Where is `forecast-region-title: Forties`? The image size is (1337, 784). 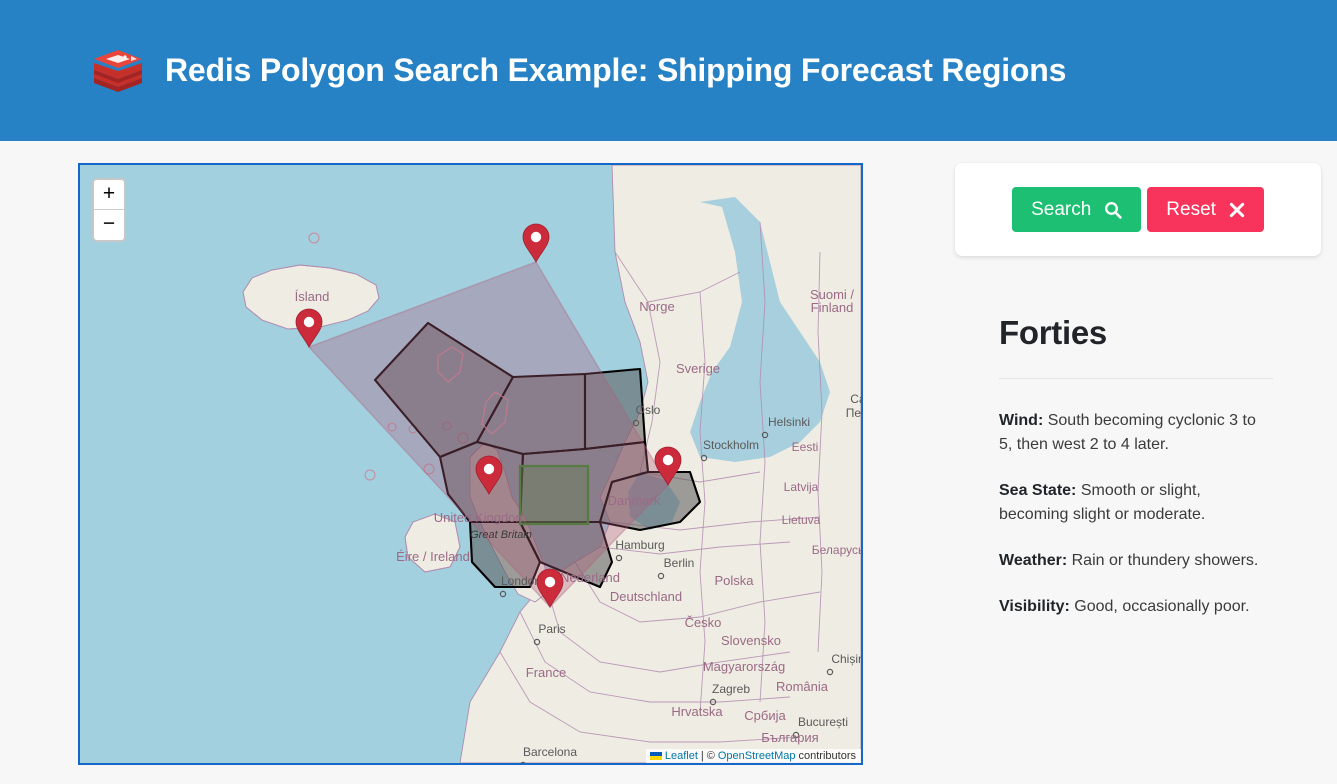 forecast-region-title: Forties is located at coordinates (1053, 332).